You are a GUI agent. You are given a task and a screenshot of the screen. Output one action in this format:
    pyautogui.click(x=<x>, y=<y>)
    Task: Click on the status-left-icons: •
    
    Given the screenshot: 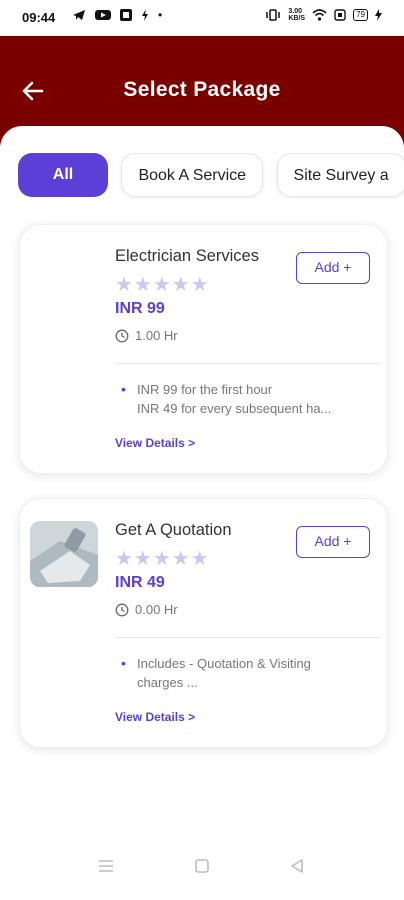 What is the action you would take?
    pyautogui.click(x=117, y=15)
    